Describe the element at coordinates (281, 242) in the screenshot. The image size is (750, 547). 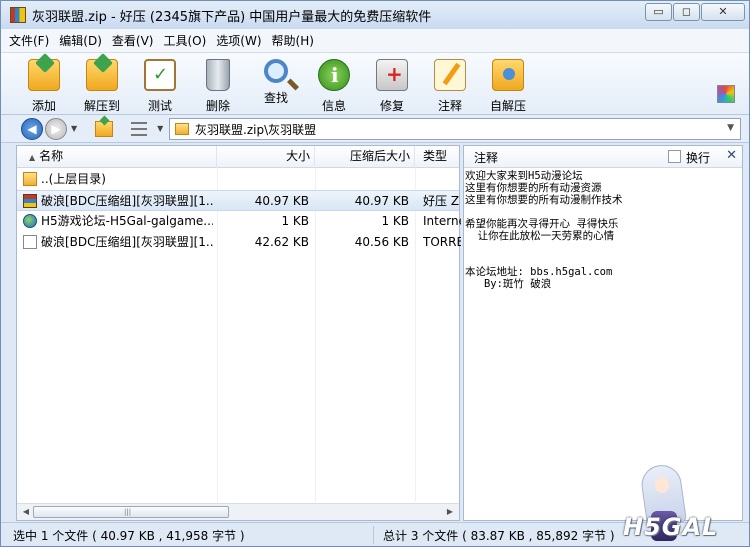
I see `file-size: 42.62 KB` at that location.